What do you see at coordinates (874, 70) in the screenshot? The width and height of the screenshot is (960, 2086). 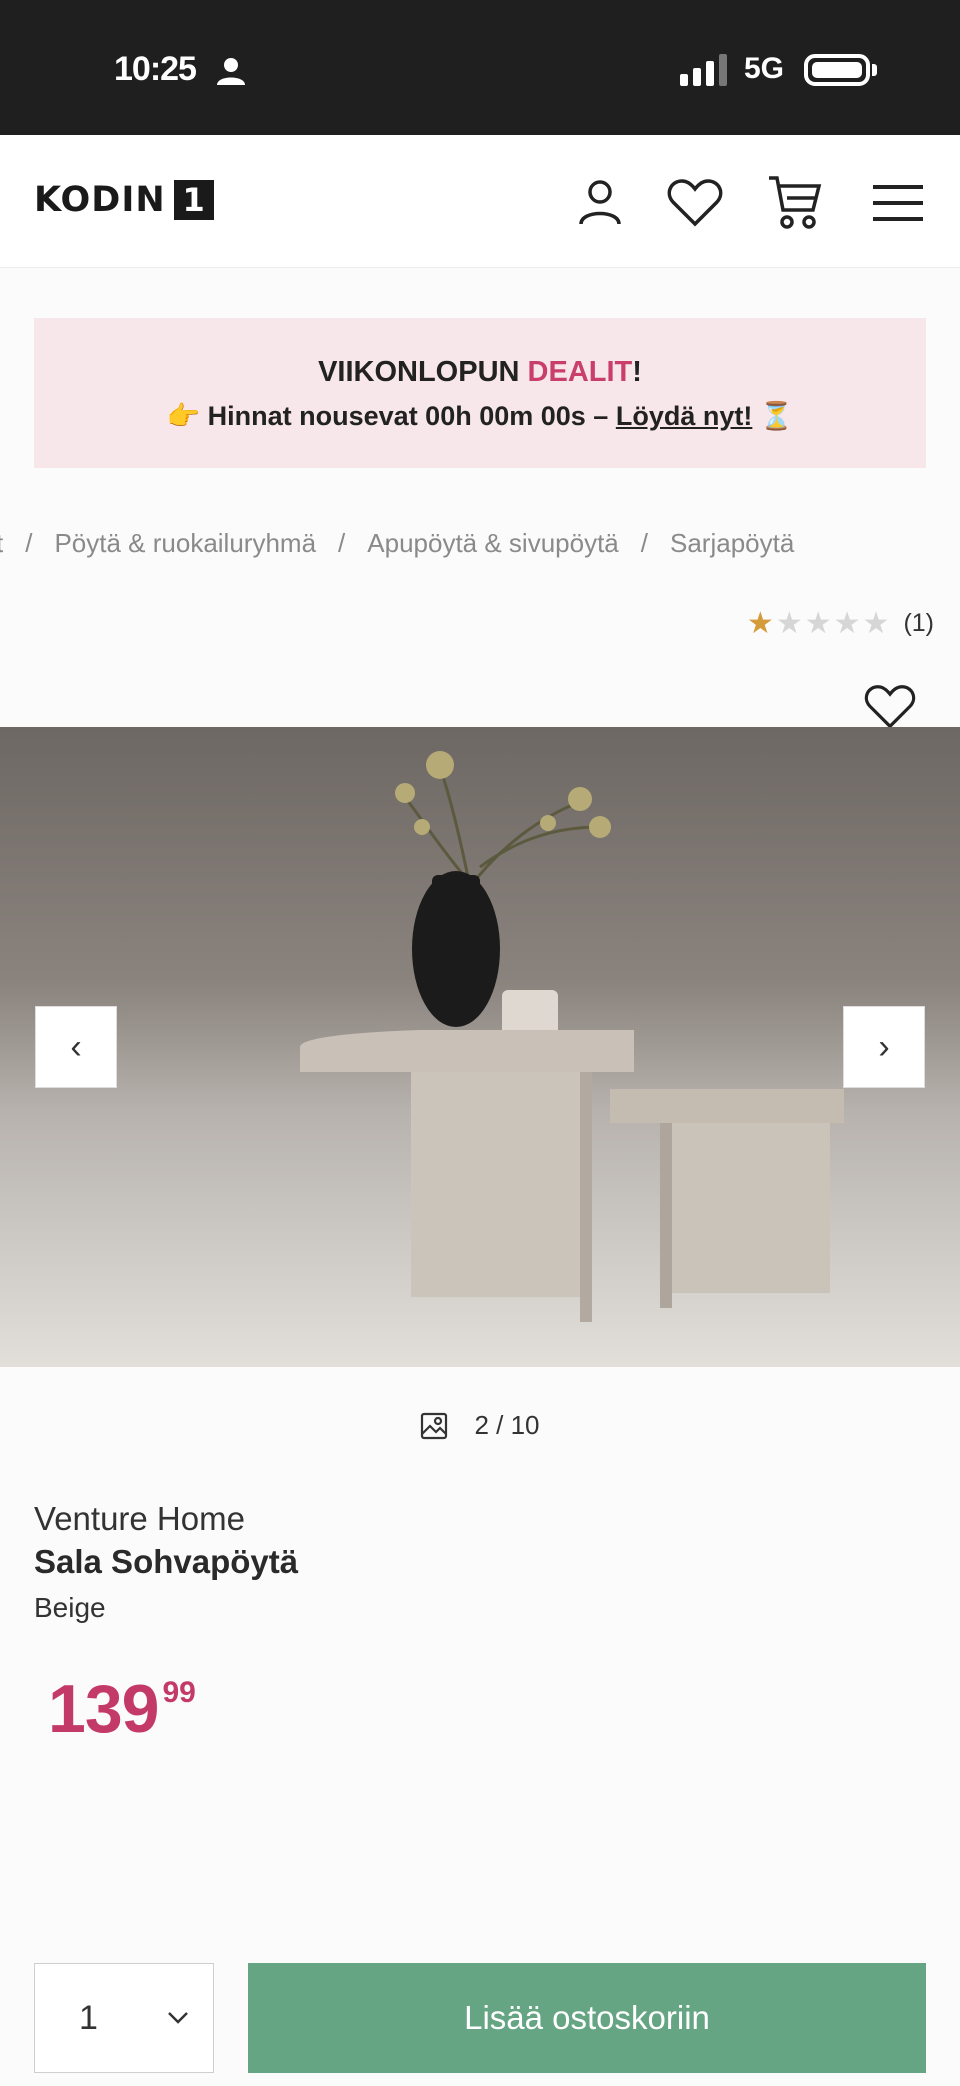 I see `battery-tip` at bounding box center [874, 70].